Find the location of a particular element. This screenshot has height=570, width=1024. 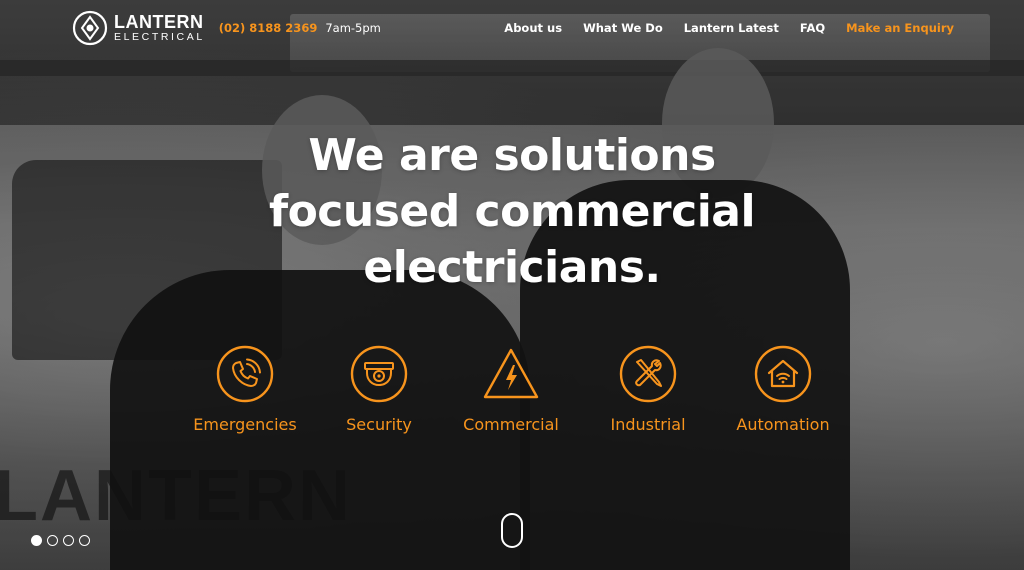

logo-link: LANTERN ELECTRICAL is located at coordinates (138, 28).